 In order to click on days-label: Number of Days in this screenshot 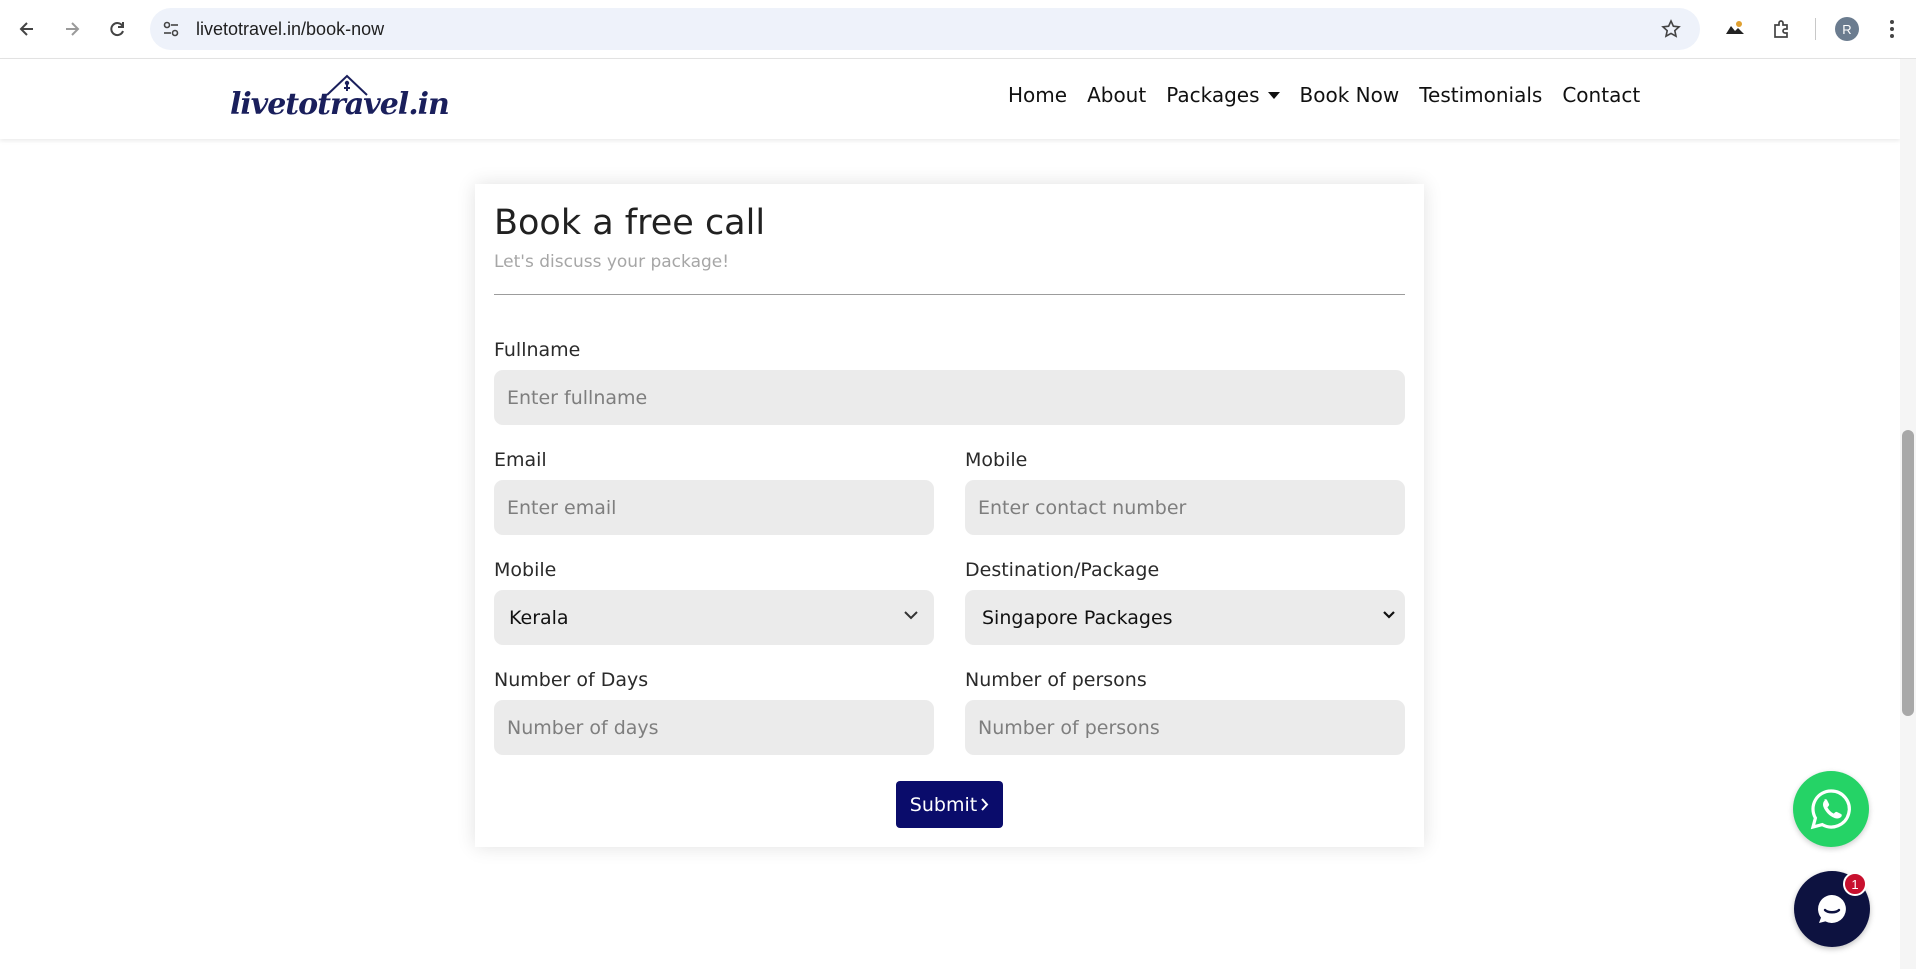, I will do `click(571, 680)`.